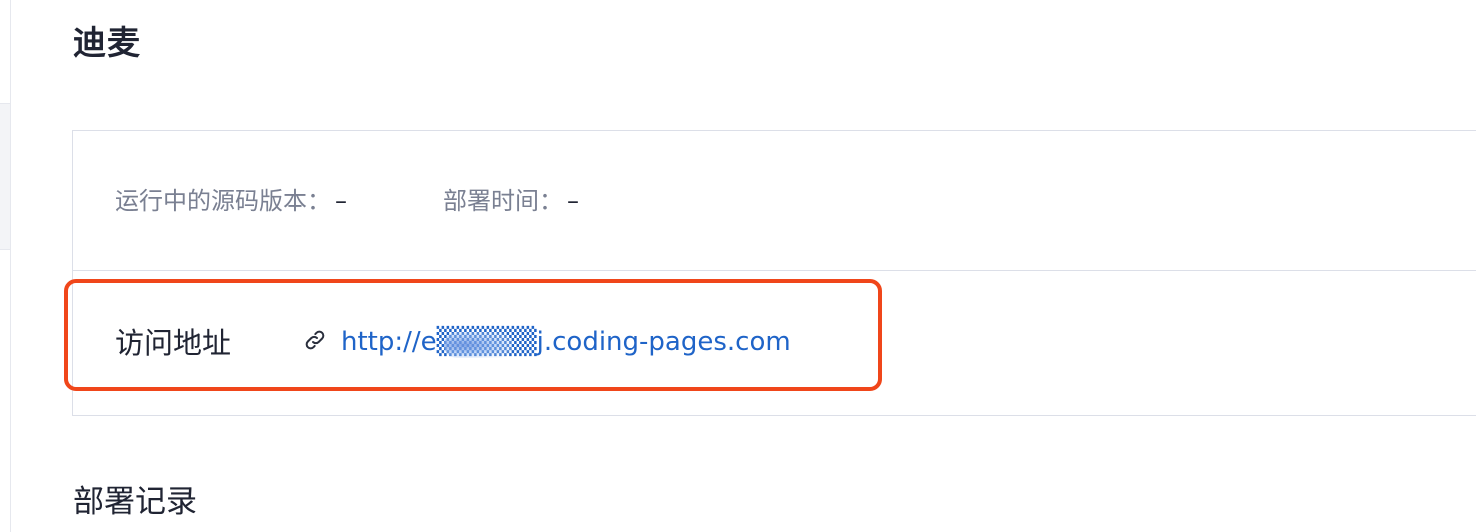 Image resolution: width=1476 pixels, height=532 pixels. What do you see at coordinates (566, 342) in the screenshot?
I see `access-address-link: http://e▒▒▒▒▒j.coding-pages.com` at bounding box center [566, 342].